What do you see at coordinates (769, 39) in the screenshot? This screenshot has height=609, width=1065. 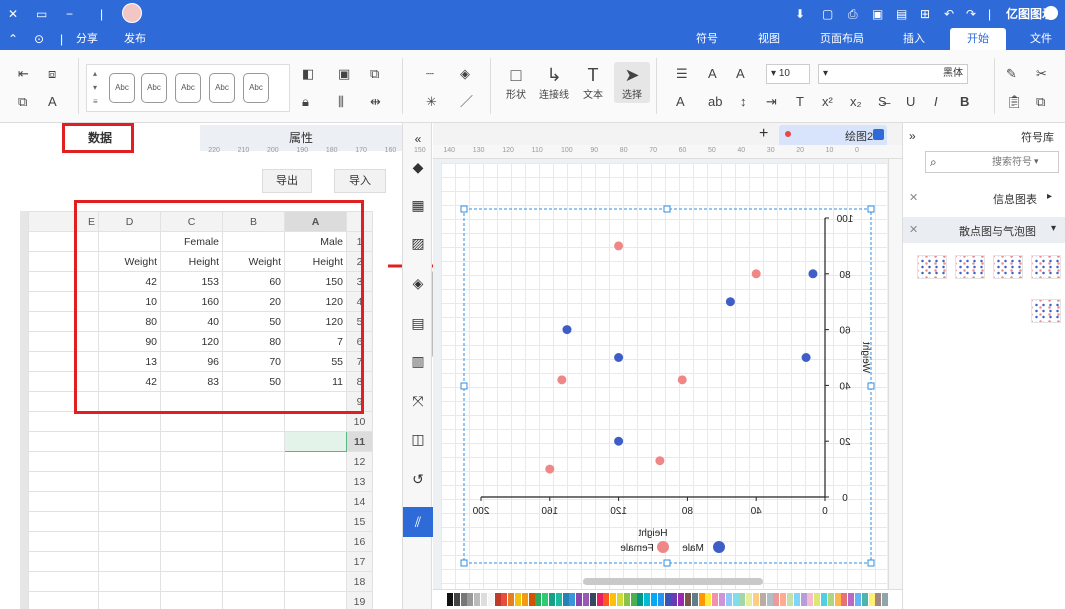 I see `tab-view: 视图` at bounding box center [769, 39].